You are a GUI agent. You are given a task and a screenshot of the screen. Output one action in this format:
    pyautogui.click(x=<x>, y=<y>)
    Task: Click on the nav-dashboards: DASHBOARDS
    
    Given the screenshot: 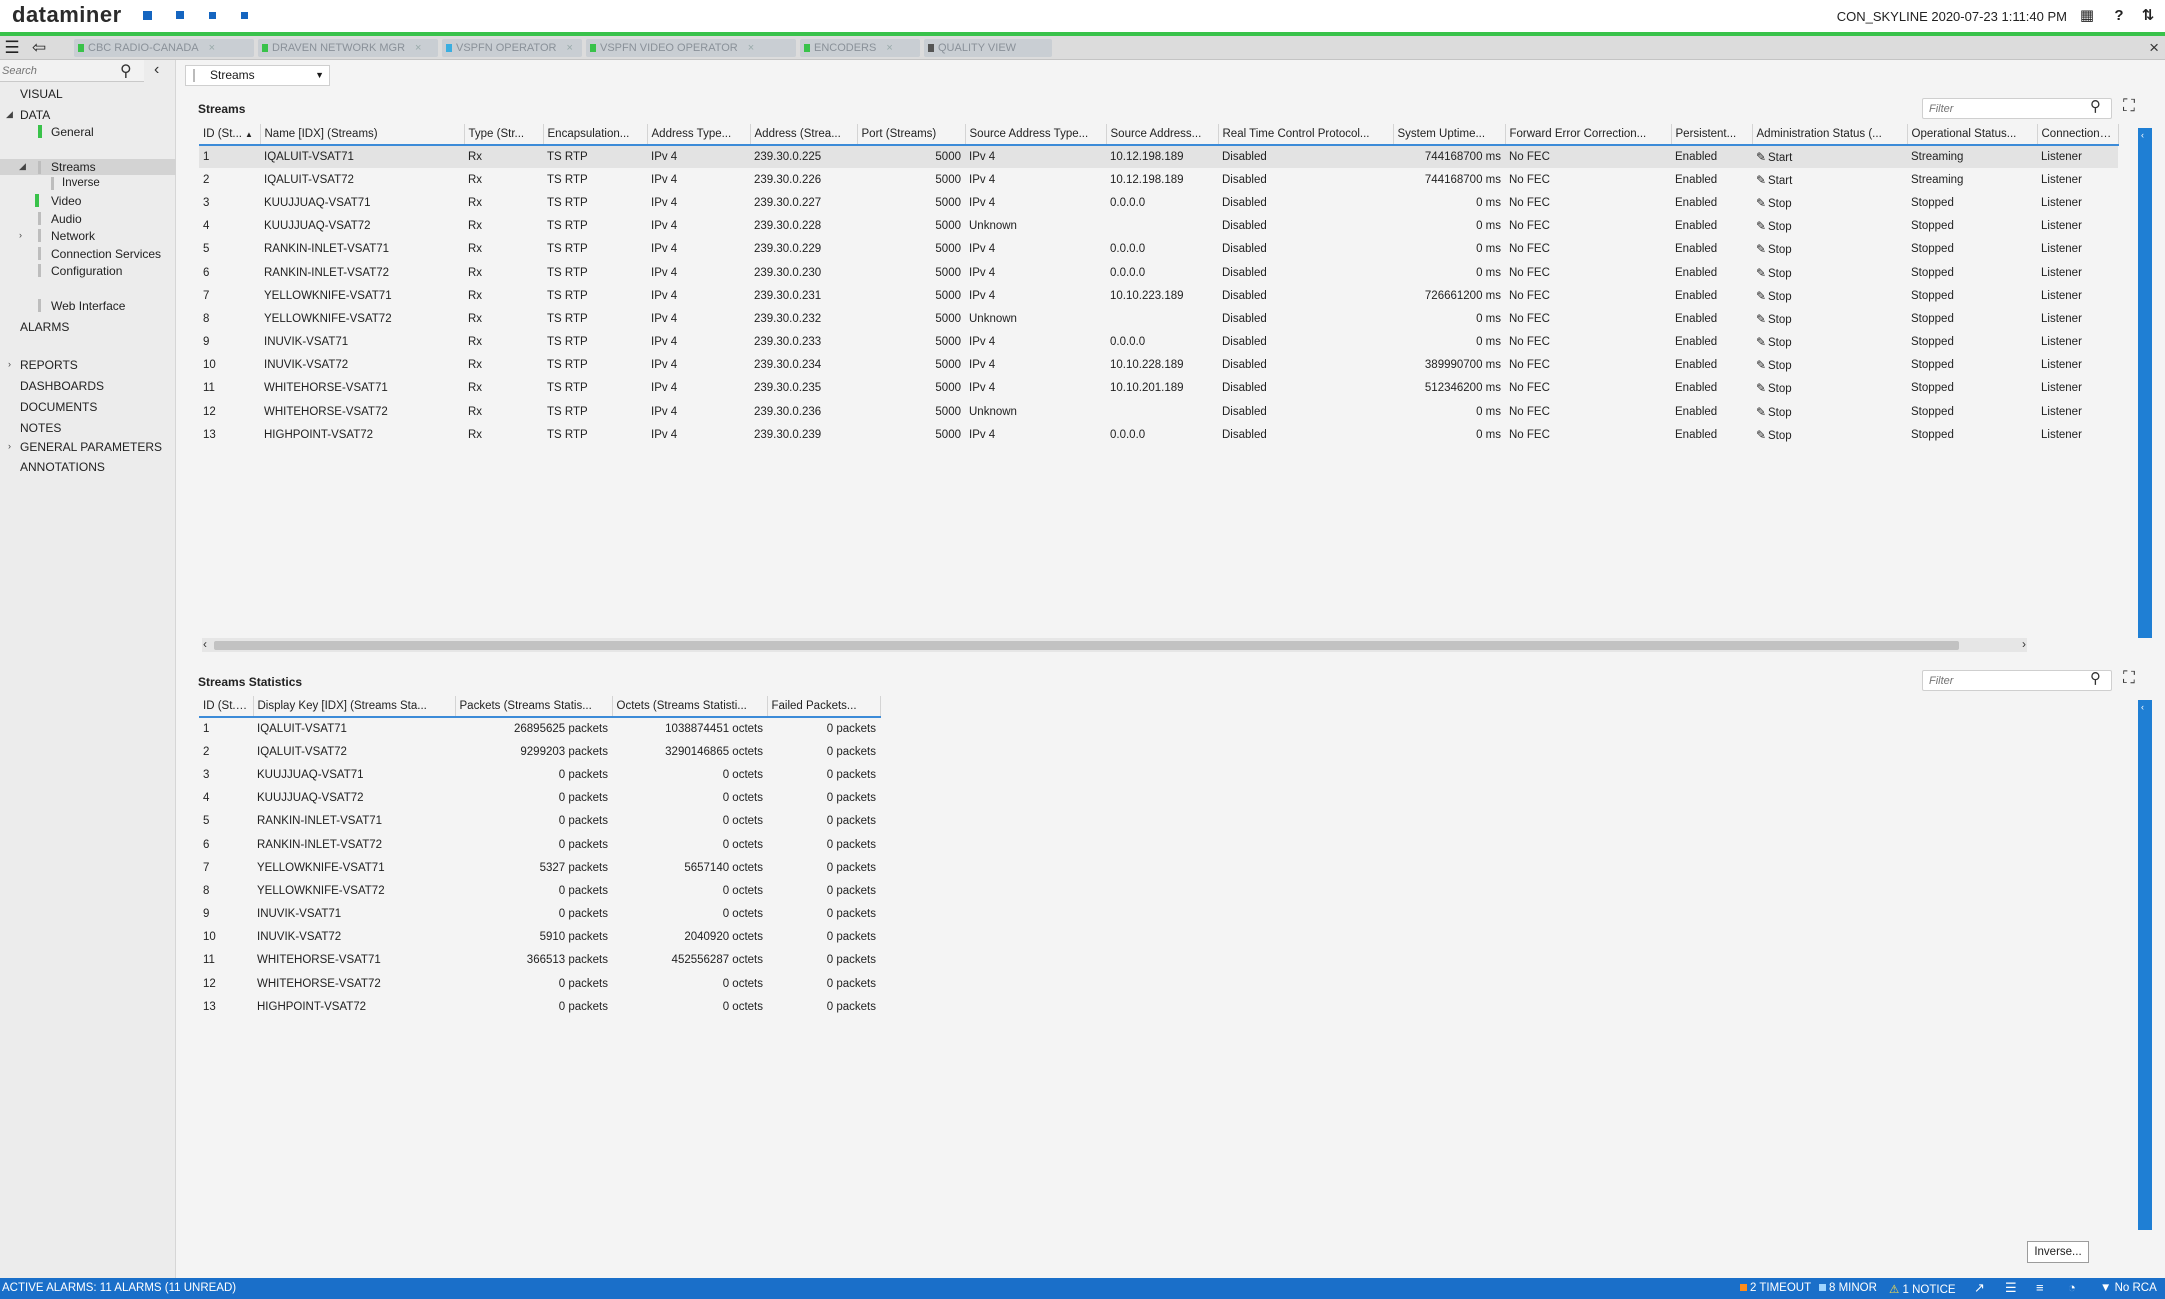 What is the action you would take?
    pyautogui.click(x=62, y=386)
    